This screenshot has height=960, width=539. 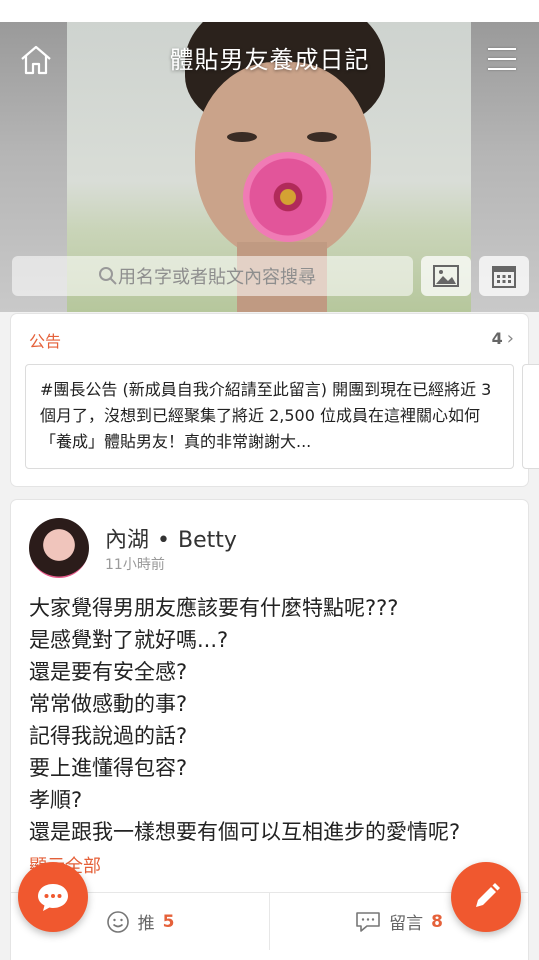 What do you see at coordinates (36, 60) in the screenshot?
I see `home-icon` at bounding box center [36, 60].